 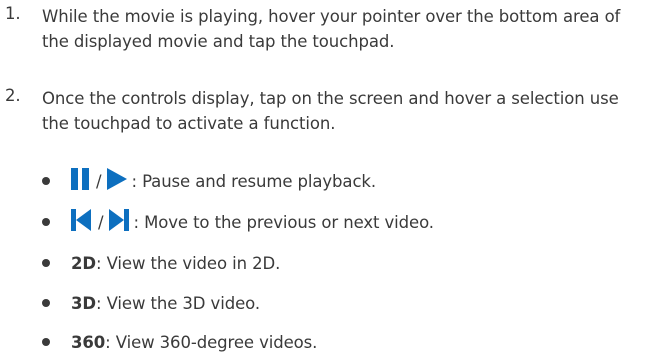 What do you see at coordinates (342, 303) in the screenshot?
I see `list-item-3d: 3D : View the 3D video.` at bounding box center [342, 303].